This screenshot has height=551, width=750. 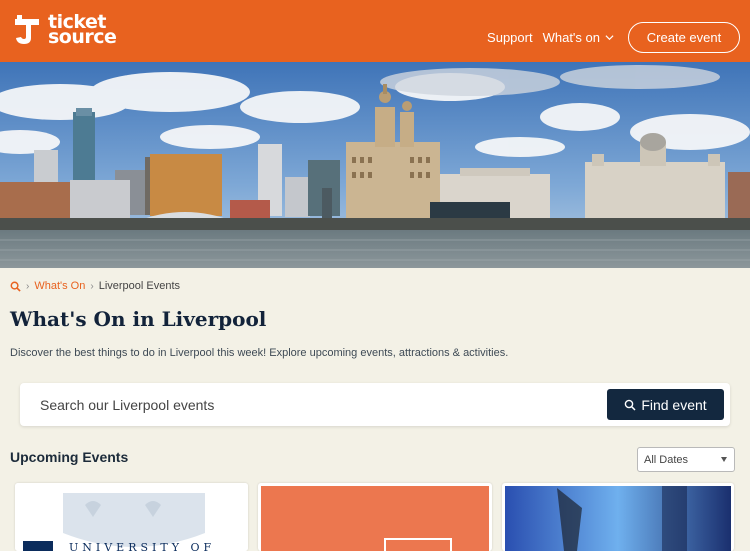 What do you see at coordinates (310, 404) in the screenshot?
I see `search-input` at bounding box center [310, 404].